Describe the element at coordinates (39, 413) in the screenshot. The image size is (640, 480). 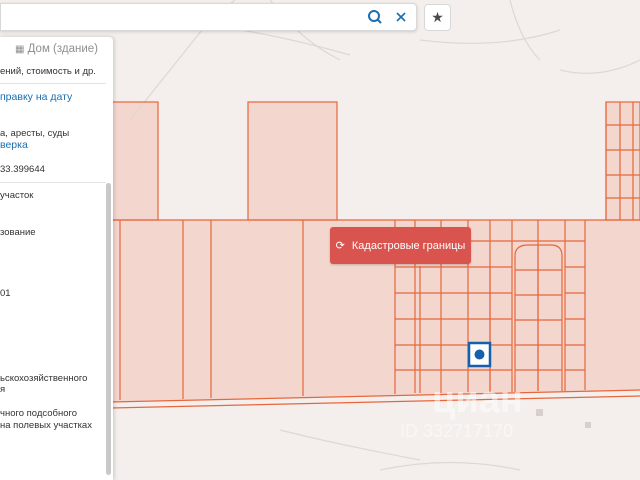
I see `permitted-use-line1: чного подсобного` at that location.